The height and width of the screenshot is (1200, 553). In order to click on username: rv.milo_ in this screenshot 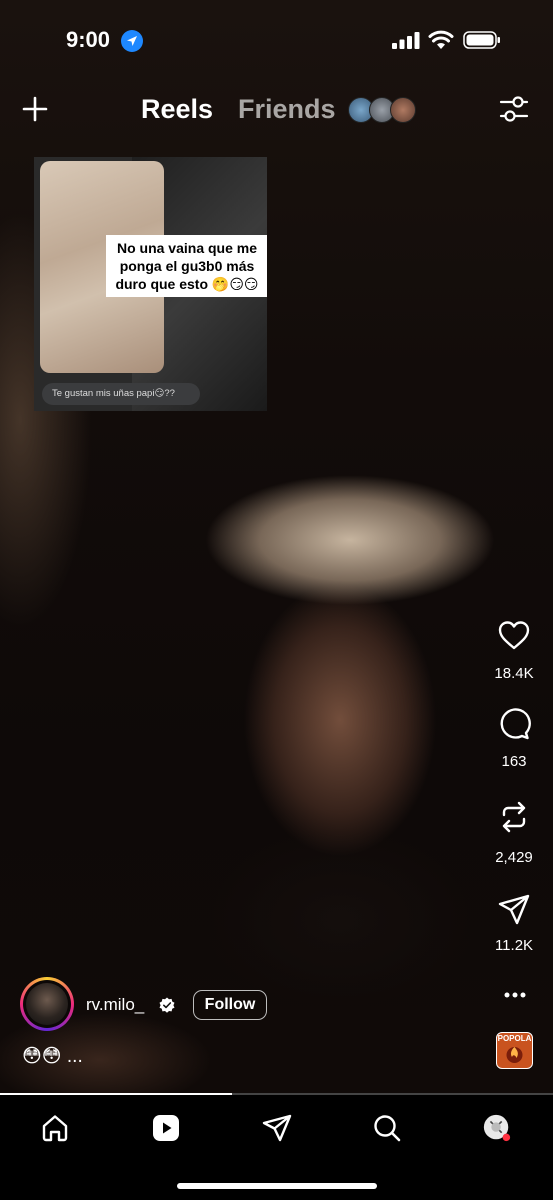, I will do `click(115, 1005)`.